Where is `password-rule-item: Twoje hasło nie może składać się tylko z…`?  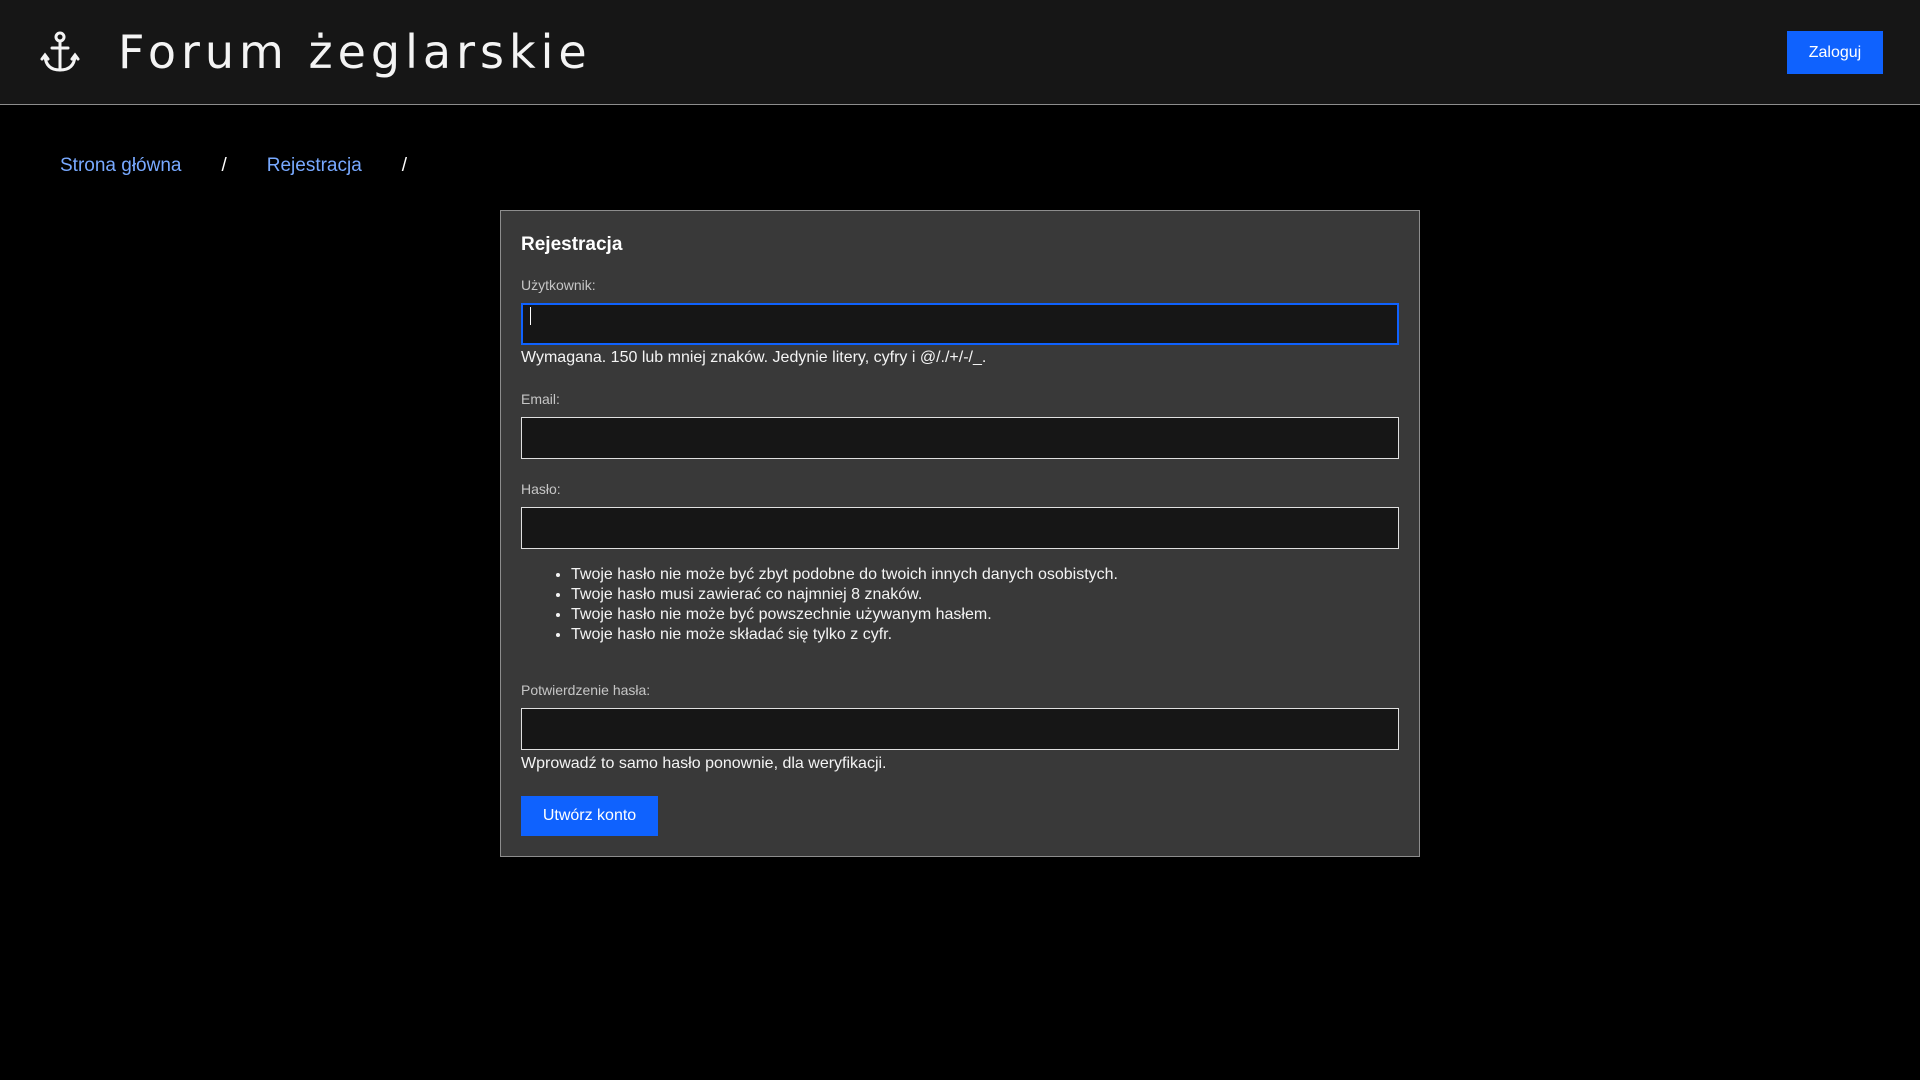 password-rule-item: Twoje hasło nie może składać się tylko z… is located at coordinates (844, 635).